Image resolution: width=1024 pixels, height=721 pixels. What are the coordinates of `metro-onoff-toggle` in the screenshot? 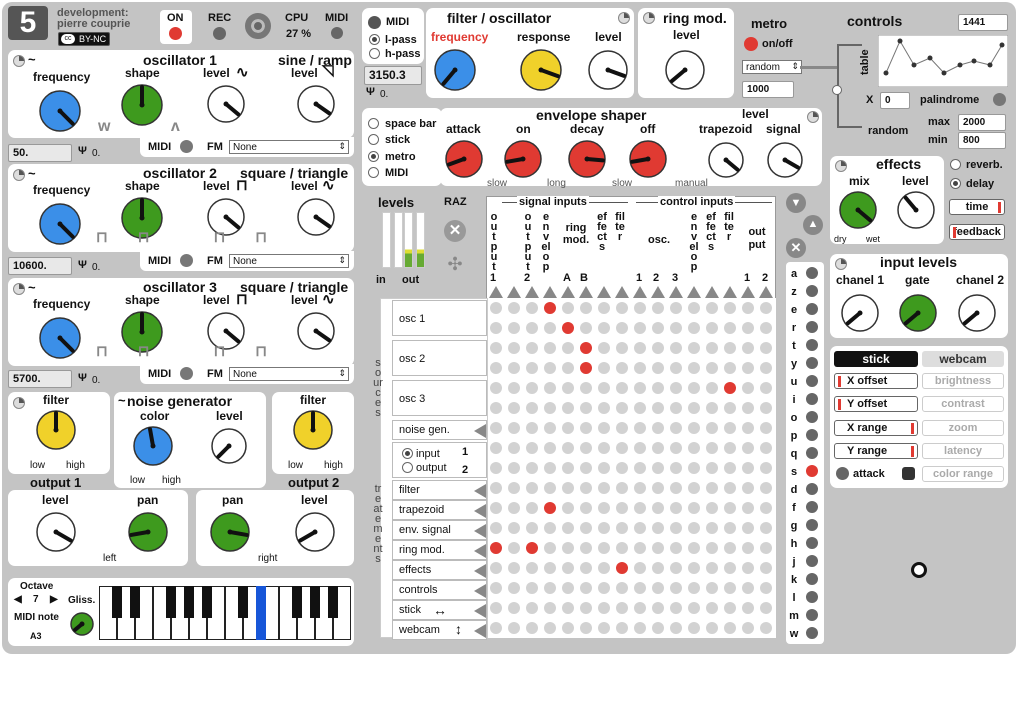 It's located at (751, 44).